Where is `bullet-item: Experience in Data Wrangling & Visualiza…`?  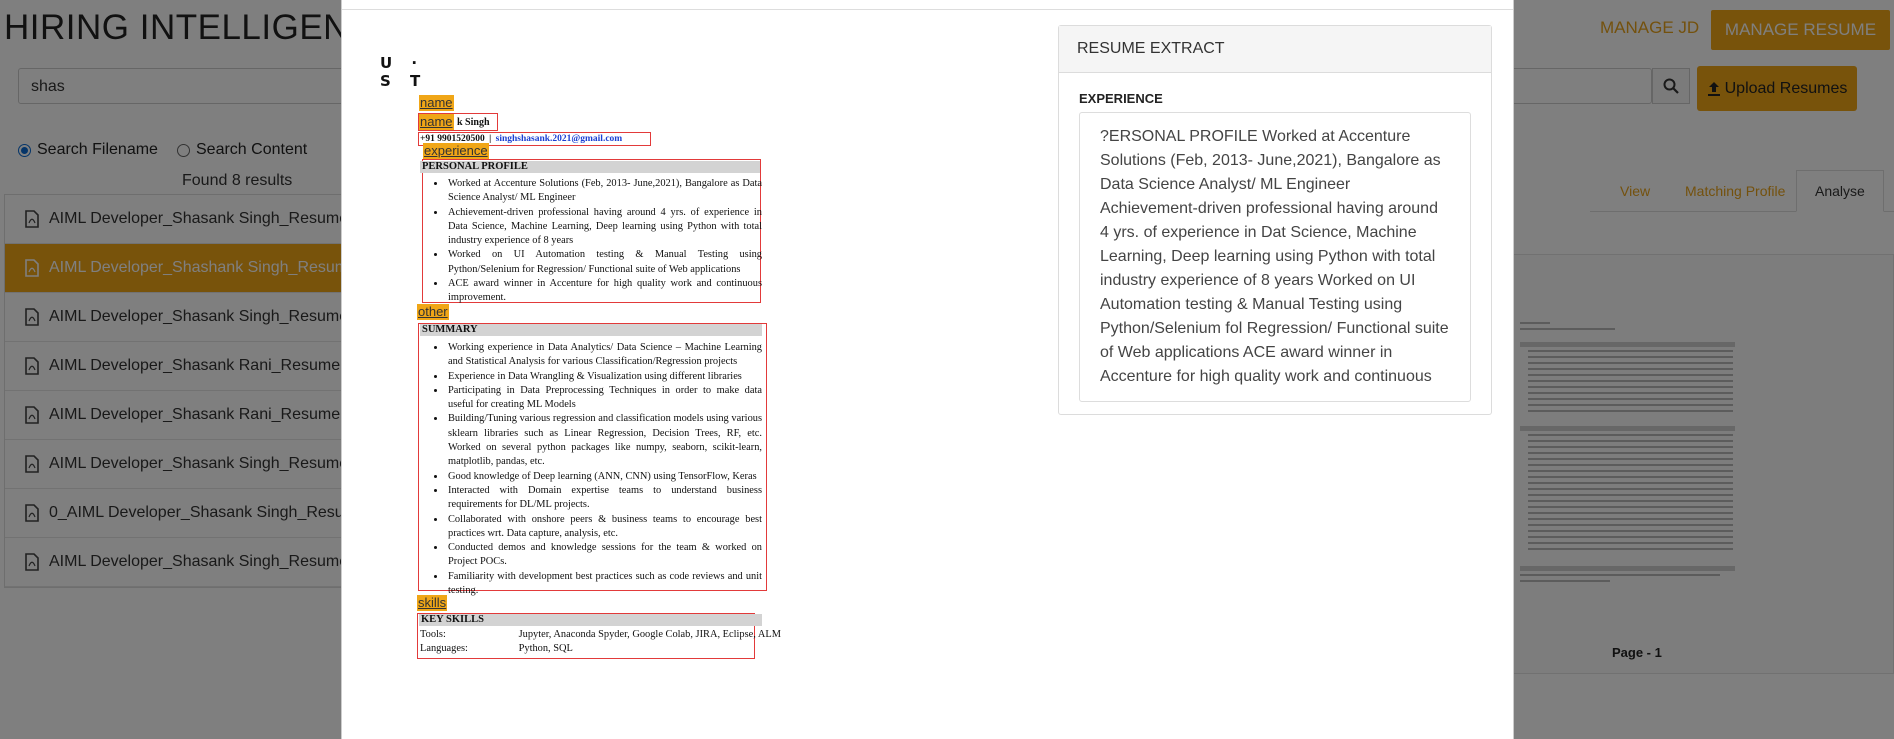 bullet-item: Experience in Data Wrangling & Visualiza… is located at coordinates (604, 377).